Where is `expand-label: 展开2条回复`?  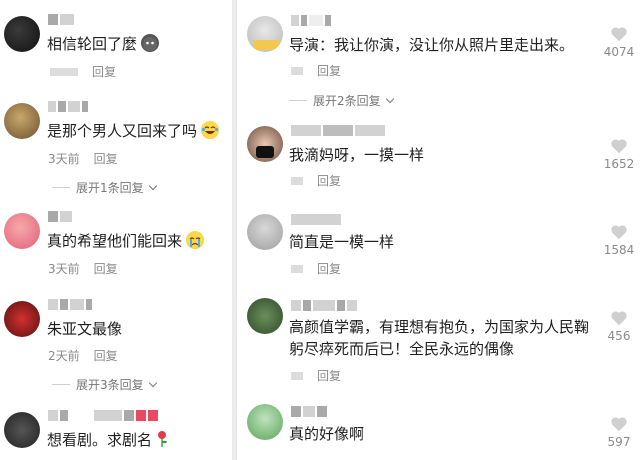
expand-label: 展开2条回复 is located at coordinates (347, 101).